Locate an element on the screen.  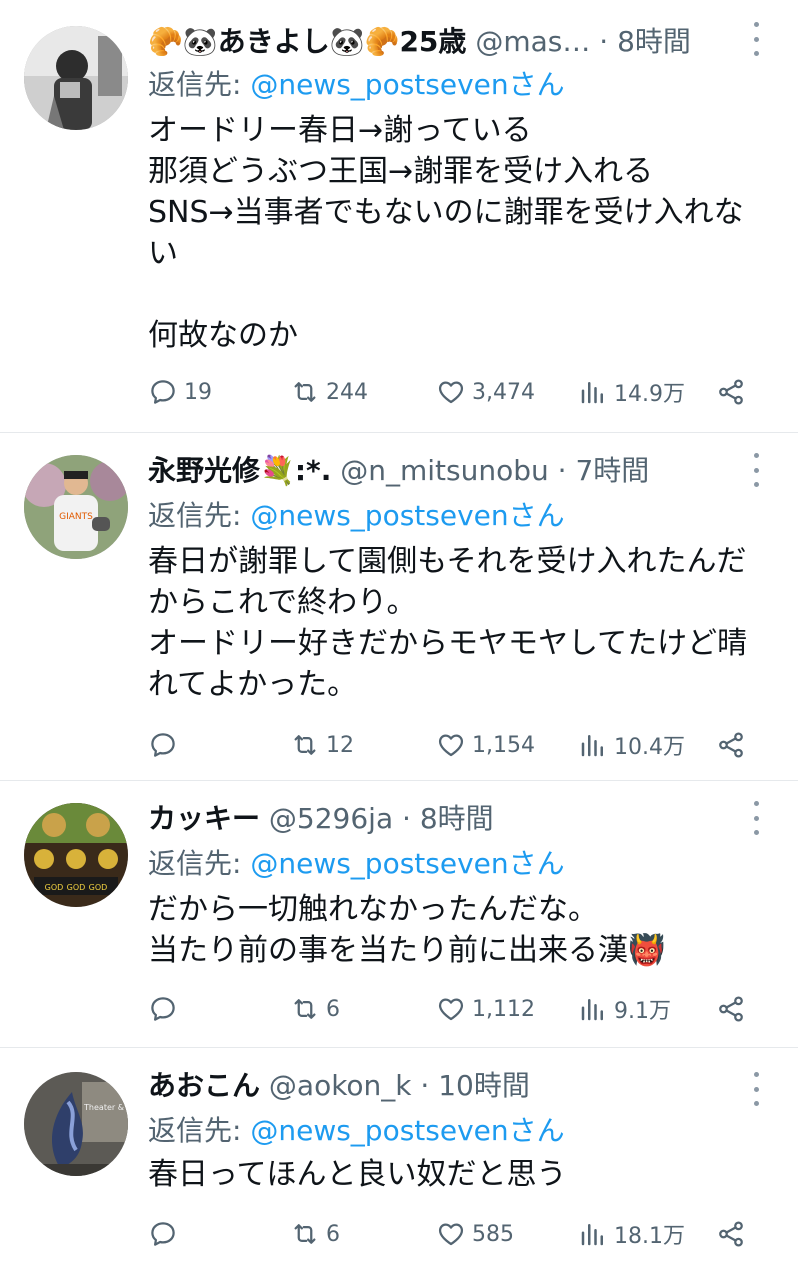
svg-text: Theater & is located at coordinates (103, 1107).